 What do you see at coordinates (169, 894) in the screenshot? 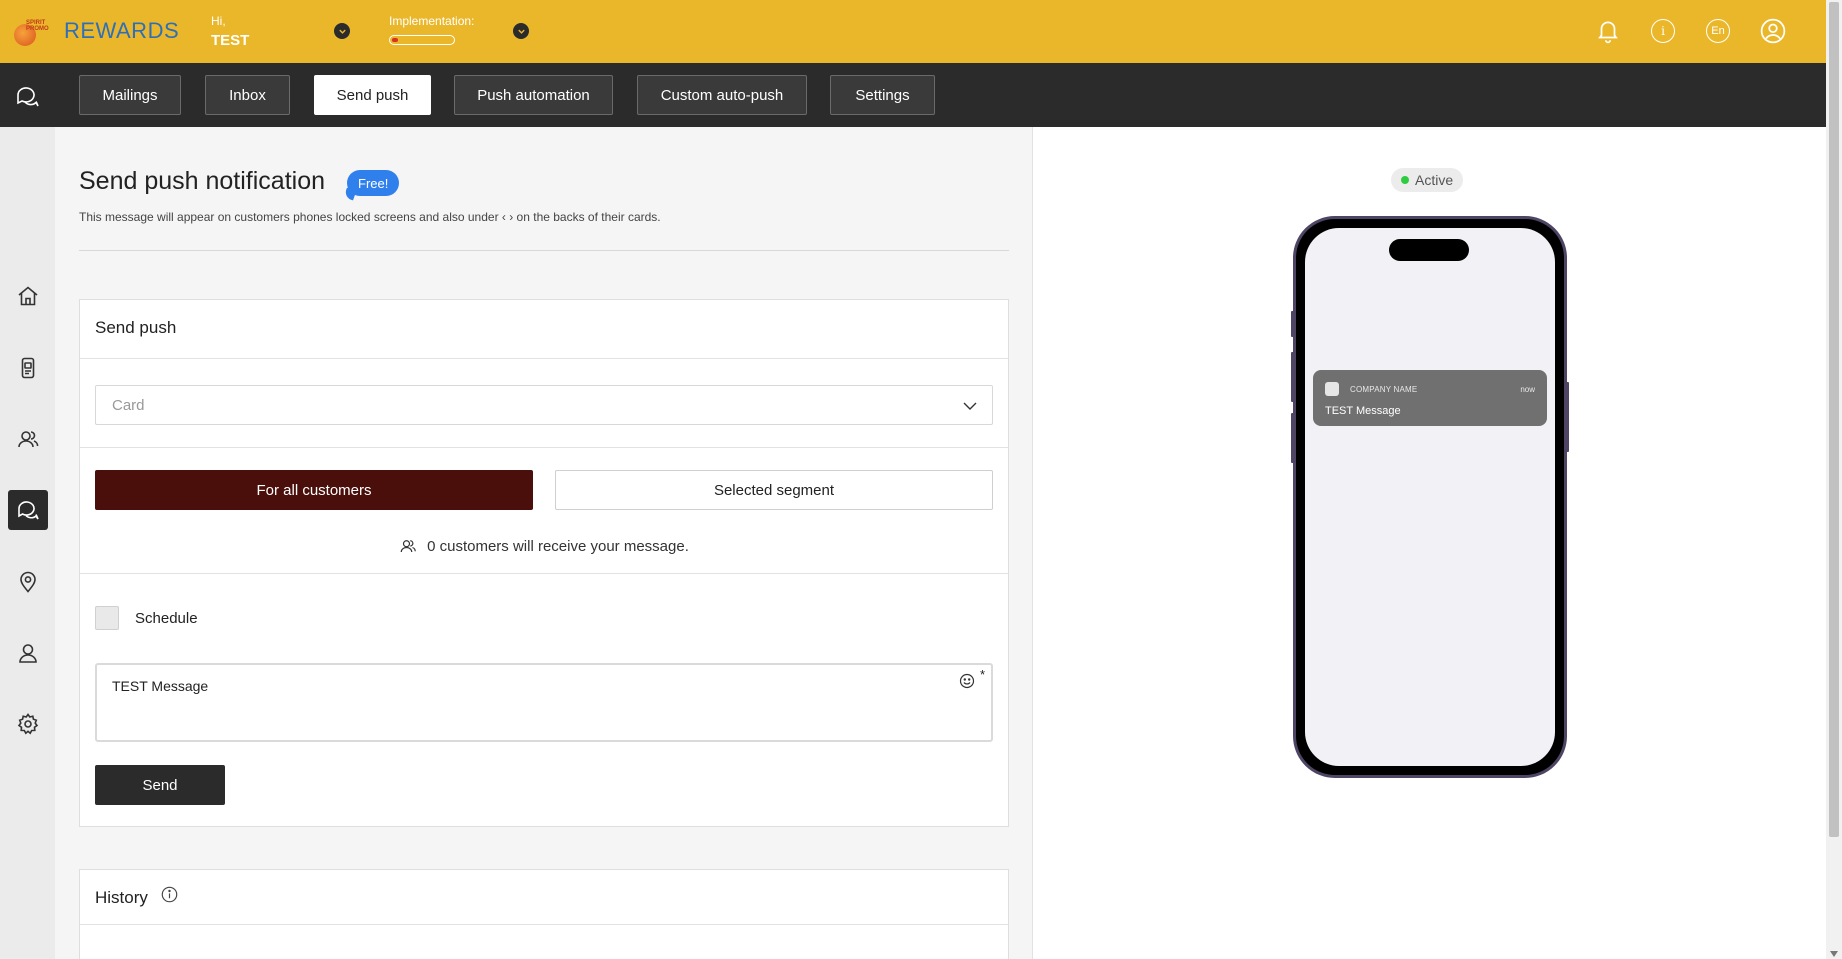
I see `info-icon` at bounding box center [169, 894].